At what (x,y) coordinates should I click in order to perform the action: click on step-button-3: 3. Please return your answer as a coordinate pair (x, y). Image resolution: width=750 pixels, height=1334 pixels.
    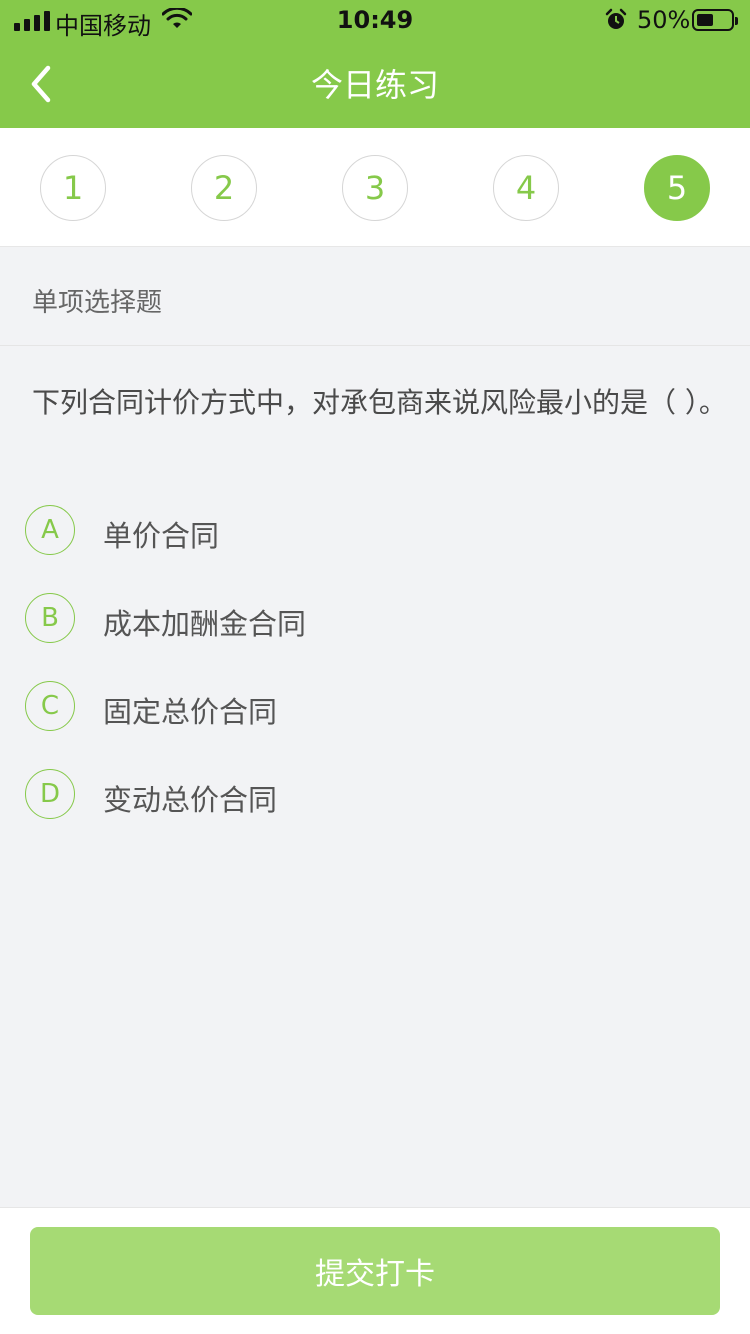
    Looking at the image, I should click on (375, 188).